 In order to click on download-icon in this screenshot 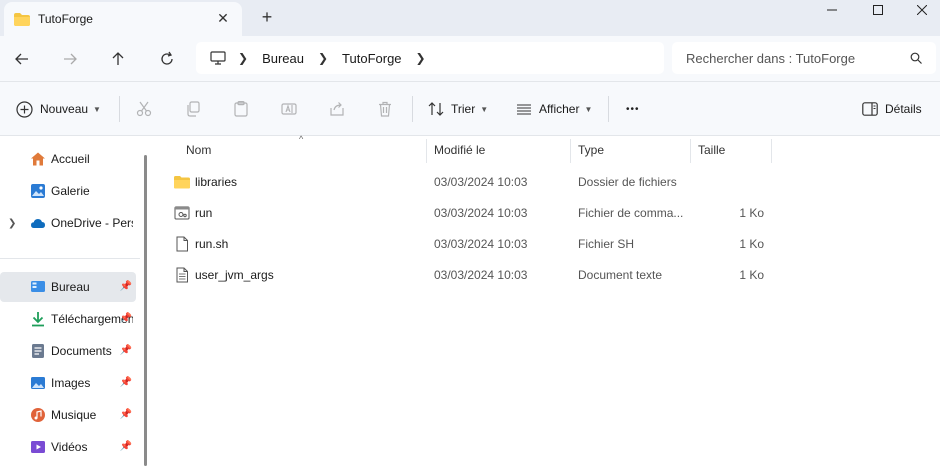, I will do `click(38, 319)`.